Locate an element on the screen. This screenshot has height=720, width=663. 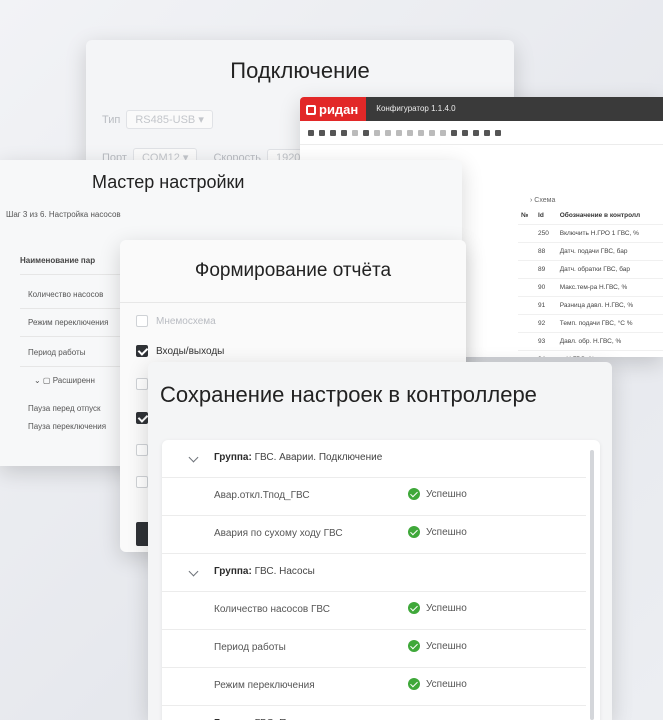
group-row: Группа: ГВС. Аварии. Подключение is located at coordinates (374, 459).